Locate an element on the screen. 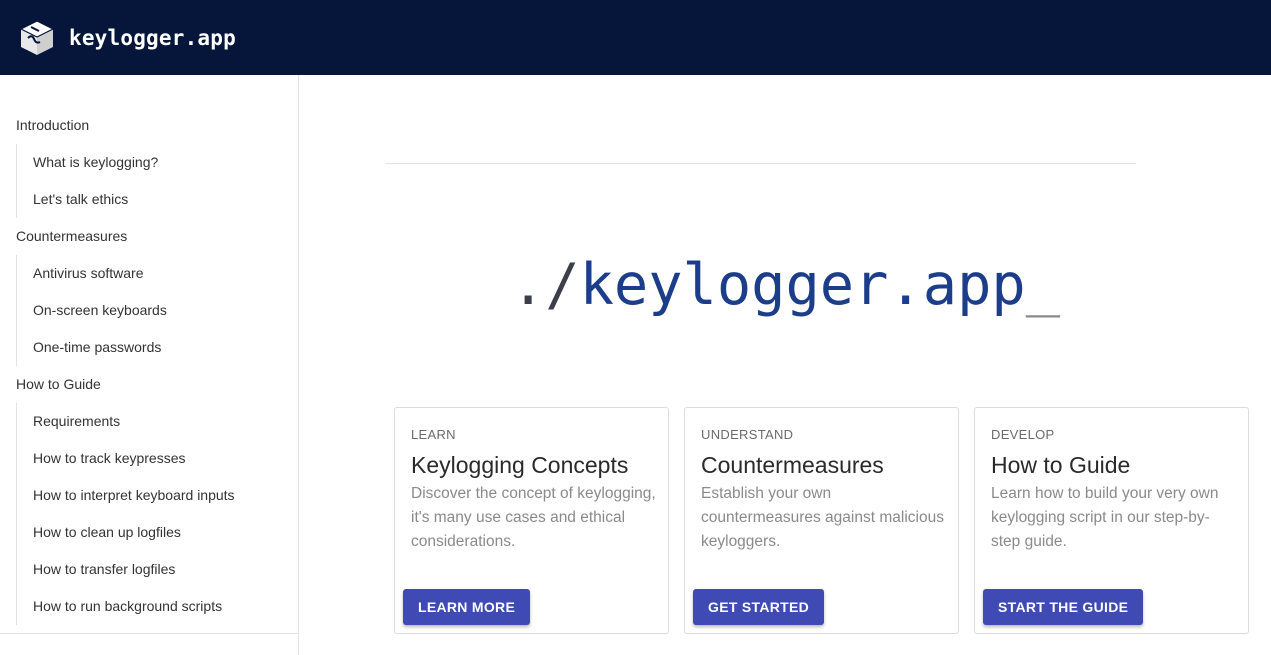 Image resolution: width=1271 pixels, height=655 pixels. card-eyebrow: UNDERSTAND is located at coordinates (747, 434).